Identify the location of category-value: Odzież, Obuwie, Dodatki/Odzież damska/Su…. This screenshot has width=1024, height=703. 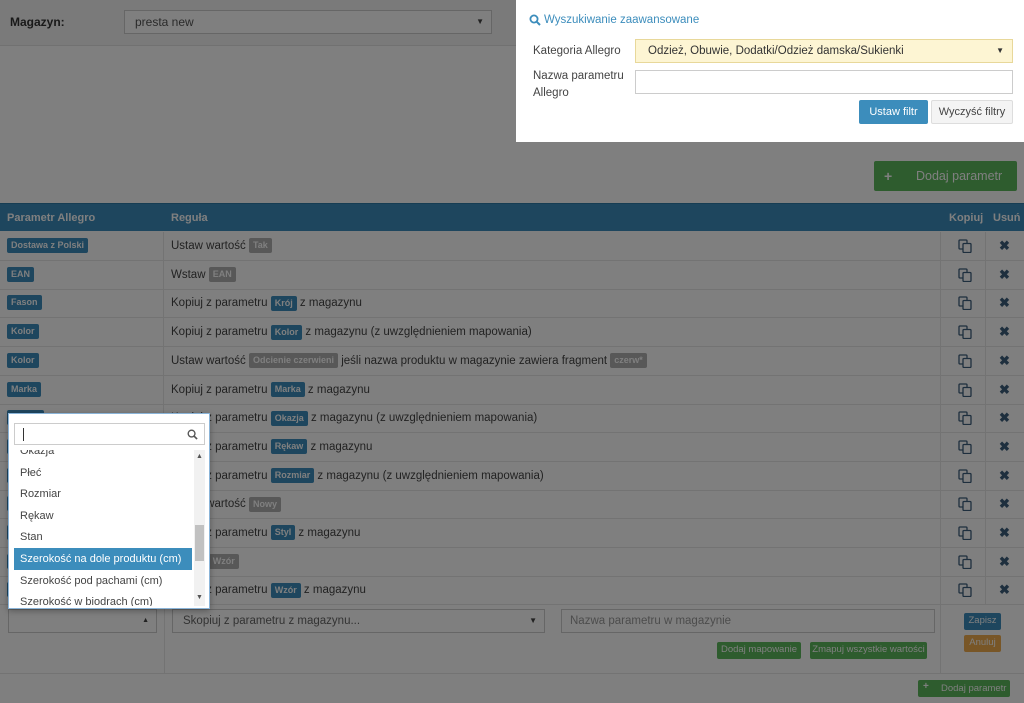
(776, 51).